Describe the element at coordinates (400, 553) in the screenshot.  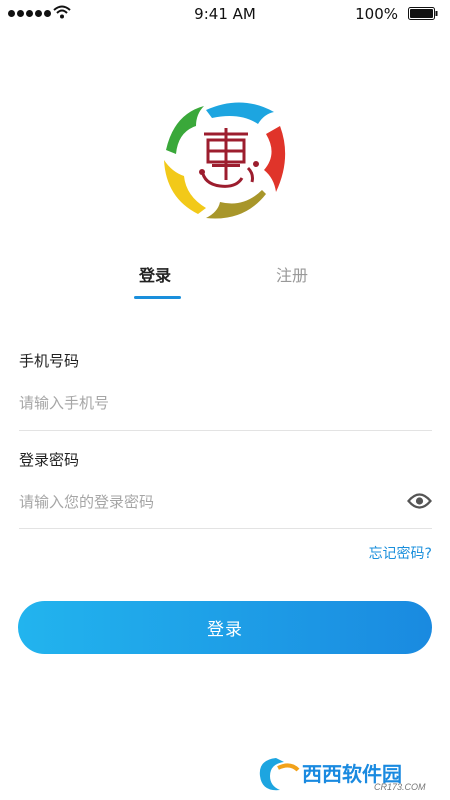
I see `forgot-password-link: 忘记密码?` at that location.